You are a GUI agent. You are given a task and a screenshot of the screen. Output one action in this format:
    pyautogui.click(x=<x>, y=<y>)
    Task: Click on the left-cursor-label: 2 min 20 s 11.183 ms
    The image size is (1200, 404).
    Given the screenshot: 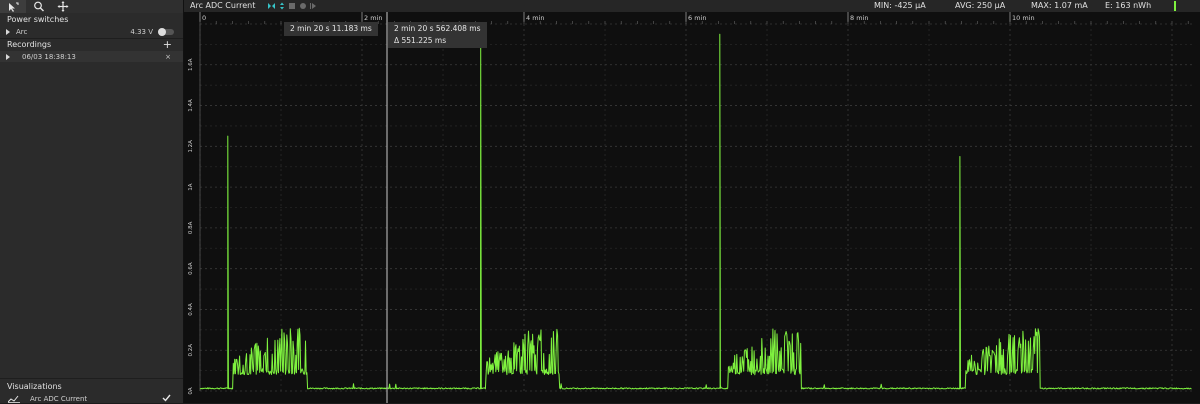 What is the action you would take?
    pyautogui.click(x=331, y=29)
    